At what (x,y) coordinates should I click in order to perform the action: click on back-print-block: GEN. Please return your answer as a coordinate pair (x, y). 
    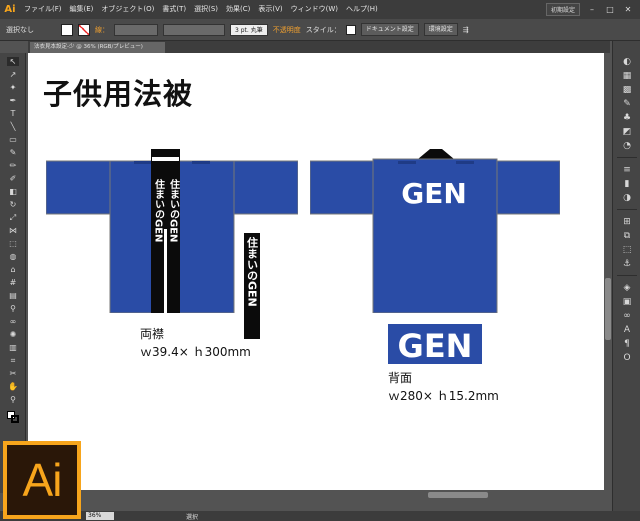
    Looking at the image, I should click on (435, 344).